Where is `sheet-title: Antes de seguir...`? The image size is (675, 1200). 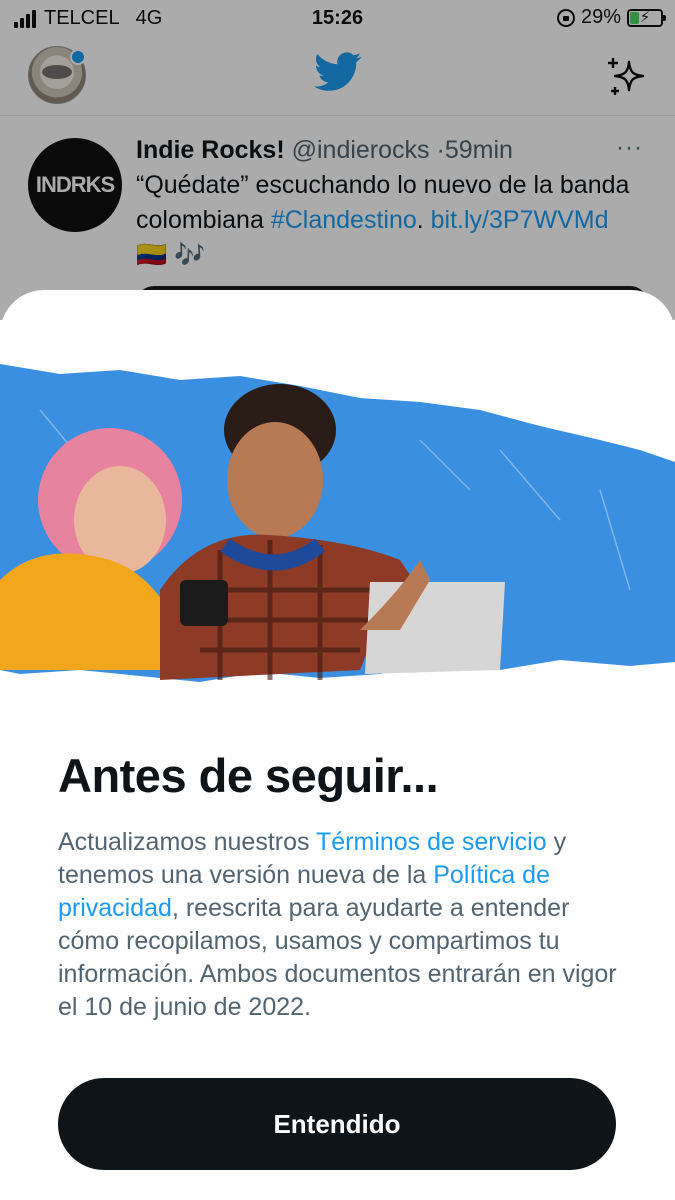 sheet-title: Antes de seguir... is located at coordinates (248, 775).